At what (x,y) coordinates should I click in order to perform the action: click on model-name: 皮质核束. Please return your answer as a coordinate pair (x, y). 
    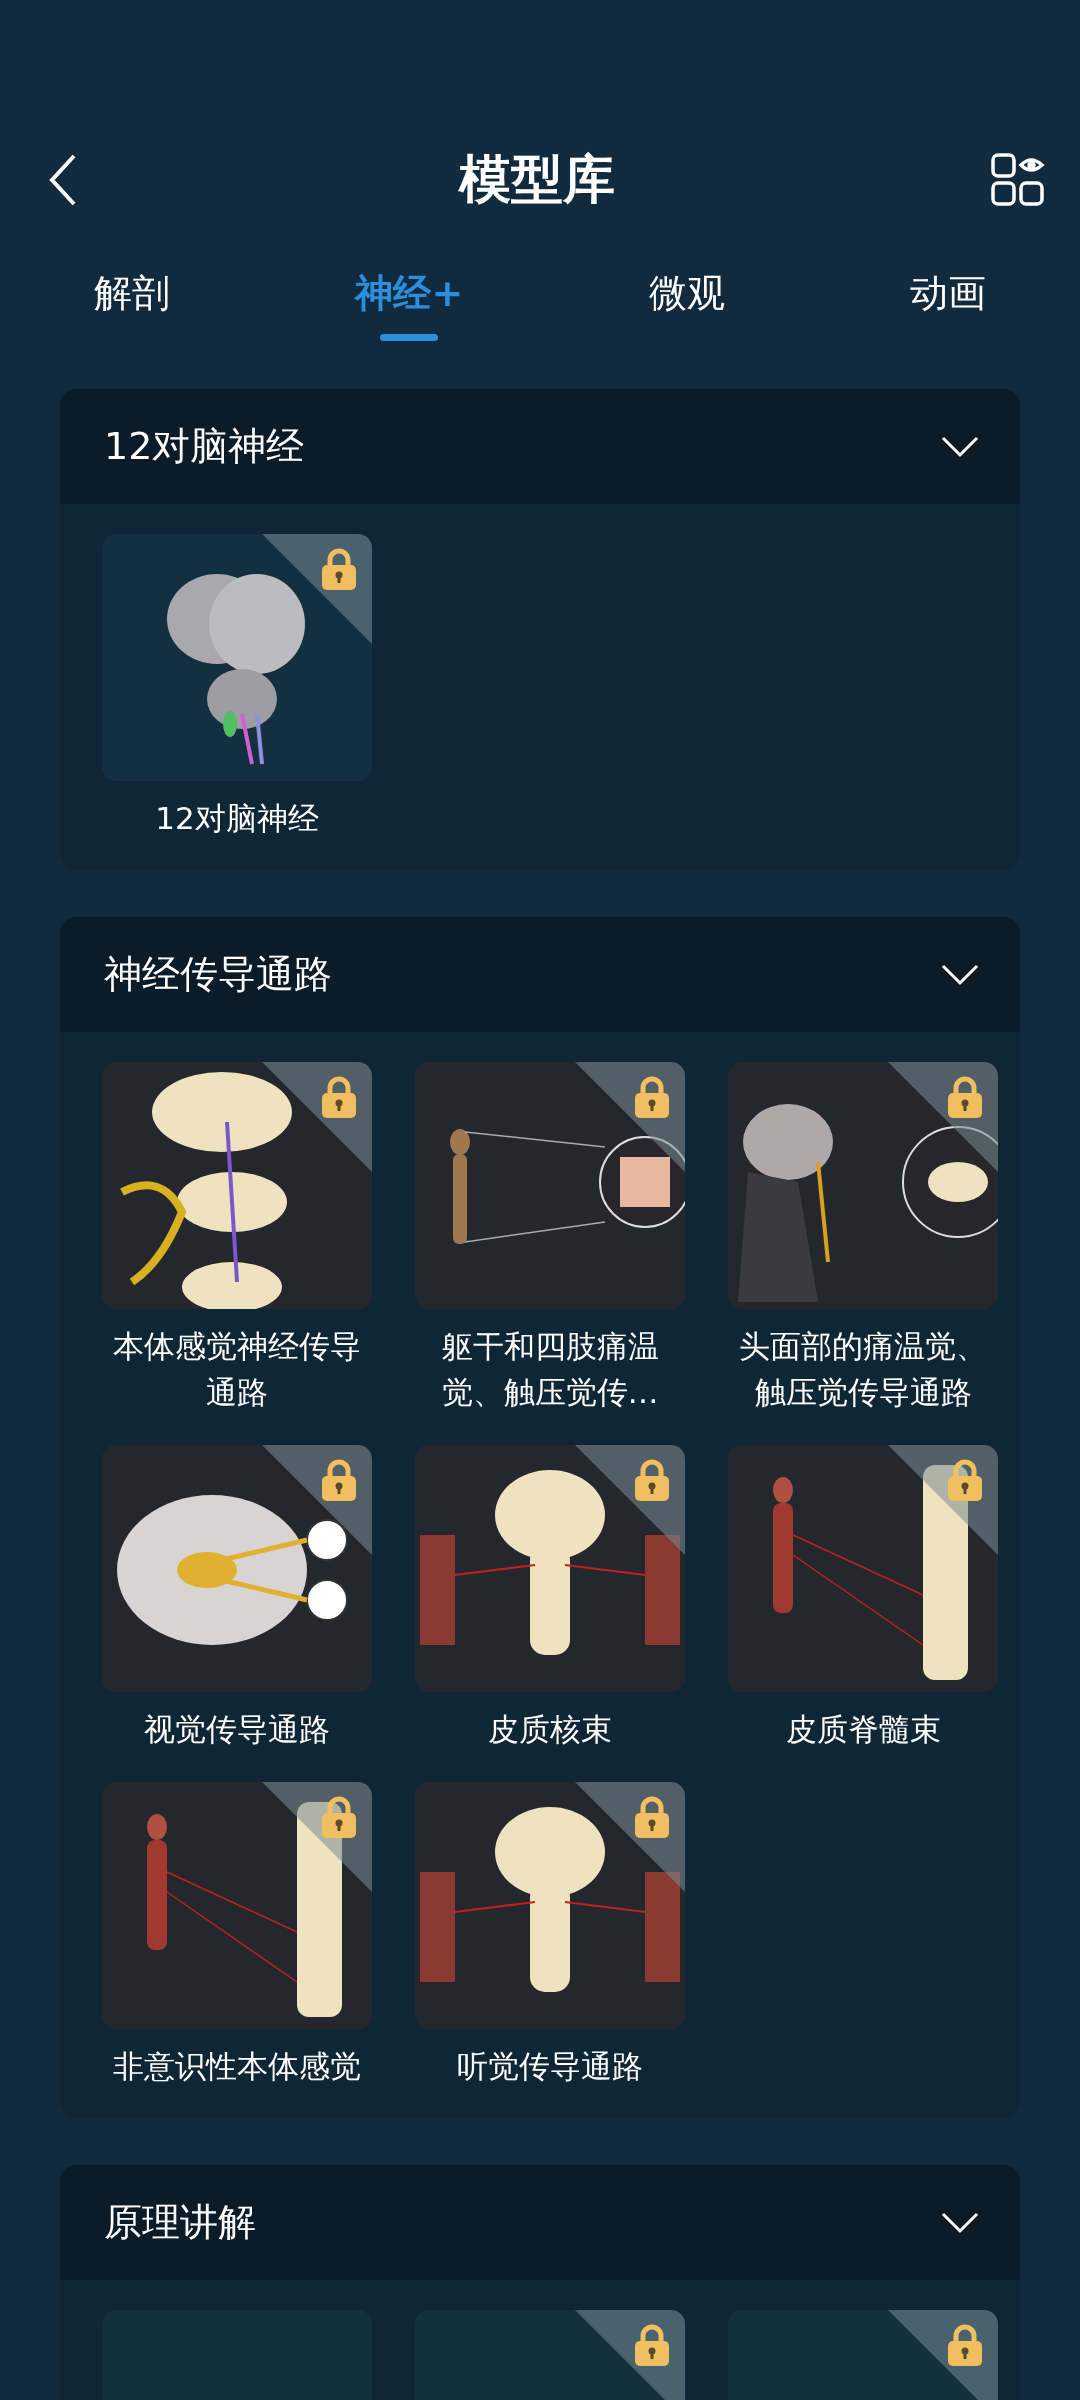
    Looking at the image, I should click on (550, 1729).